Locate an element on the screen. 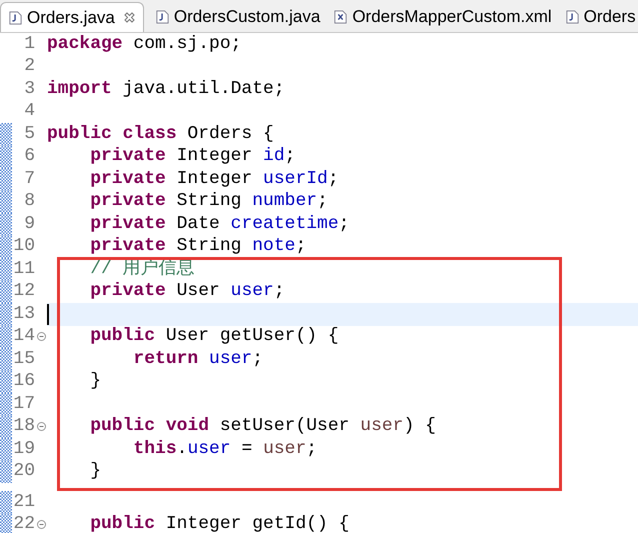 This screenshot has height=533, width=638. code-line: private Integer id; is located at coordinates (192, 156).